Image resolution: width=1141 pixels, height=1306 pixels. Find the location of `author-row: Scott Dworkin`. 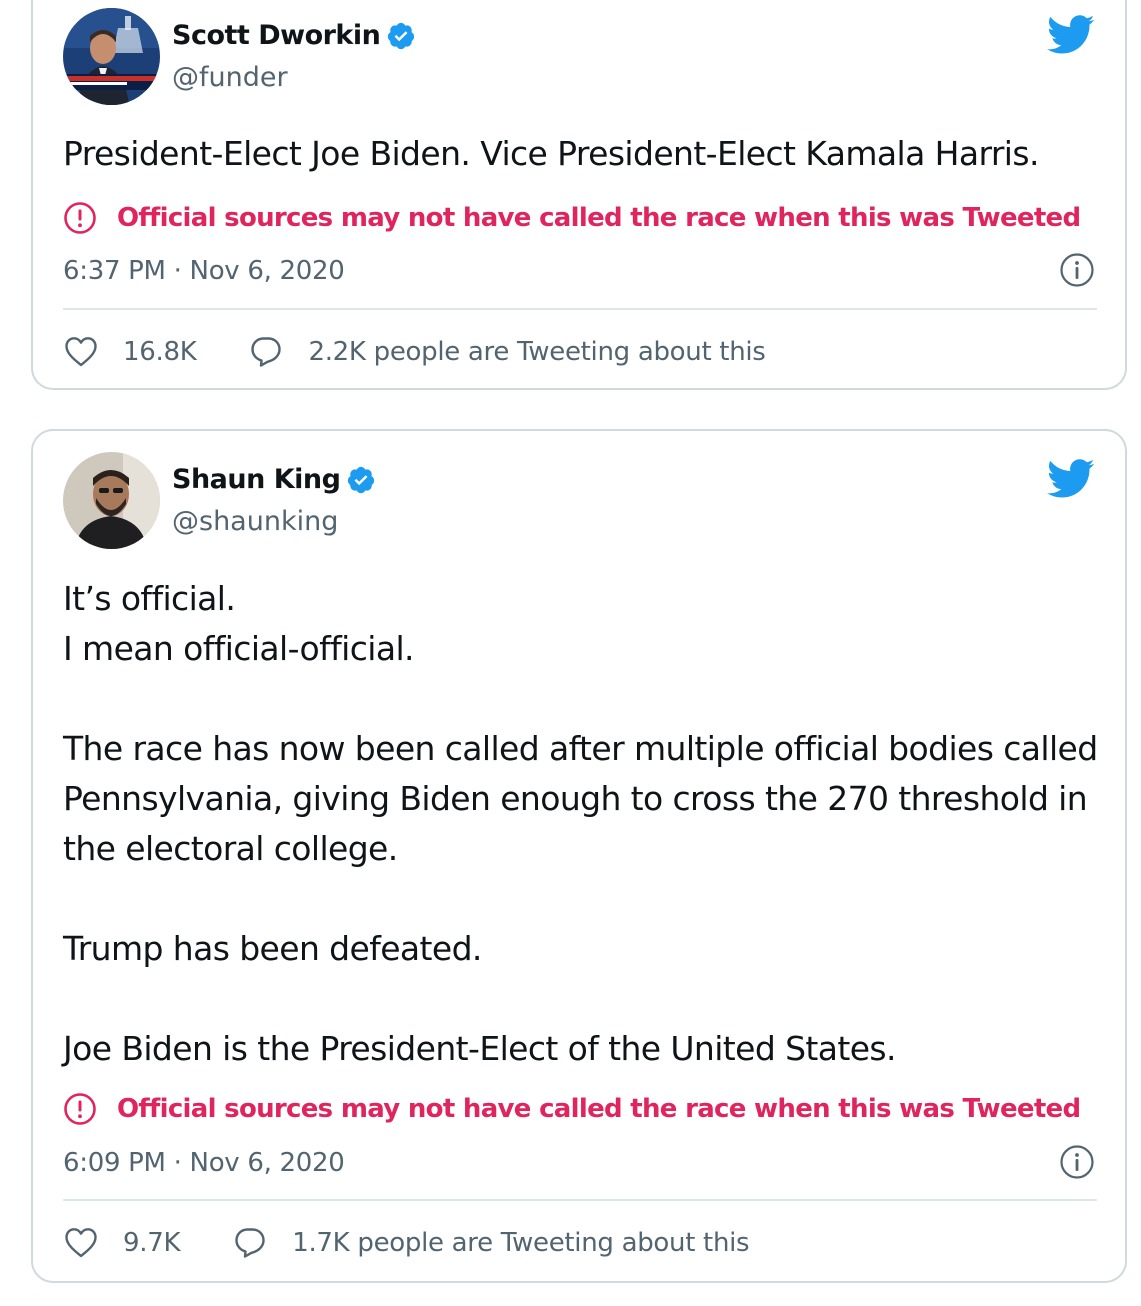

author-row: Scott Dworkin is located at coordinates (294, 35).